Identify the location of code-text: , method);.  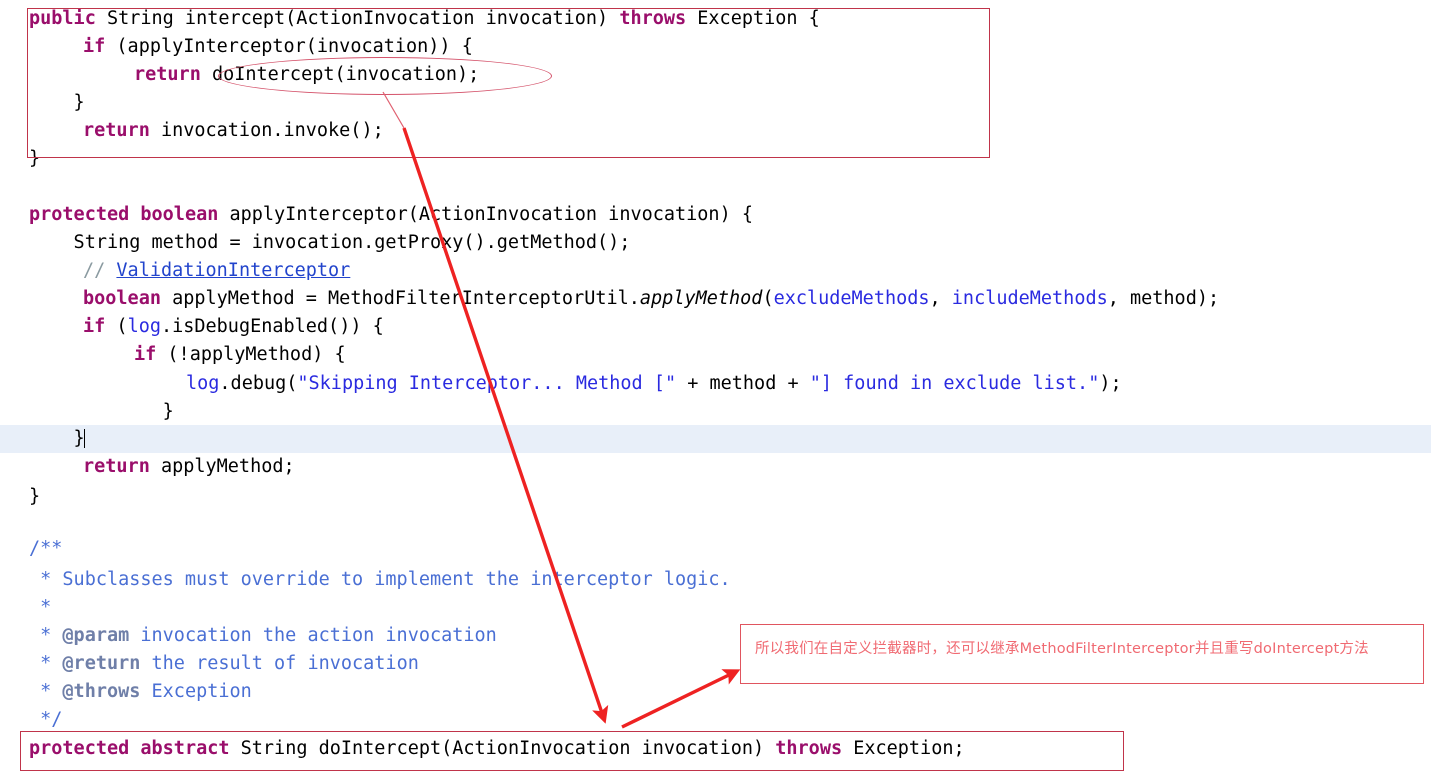
(1163, 298).